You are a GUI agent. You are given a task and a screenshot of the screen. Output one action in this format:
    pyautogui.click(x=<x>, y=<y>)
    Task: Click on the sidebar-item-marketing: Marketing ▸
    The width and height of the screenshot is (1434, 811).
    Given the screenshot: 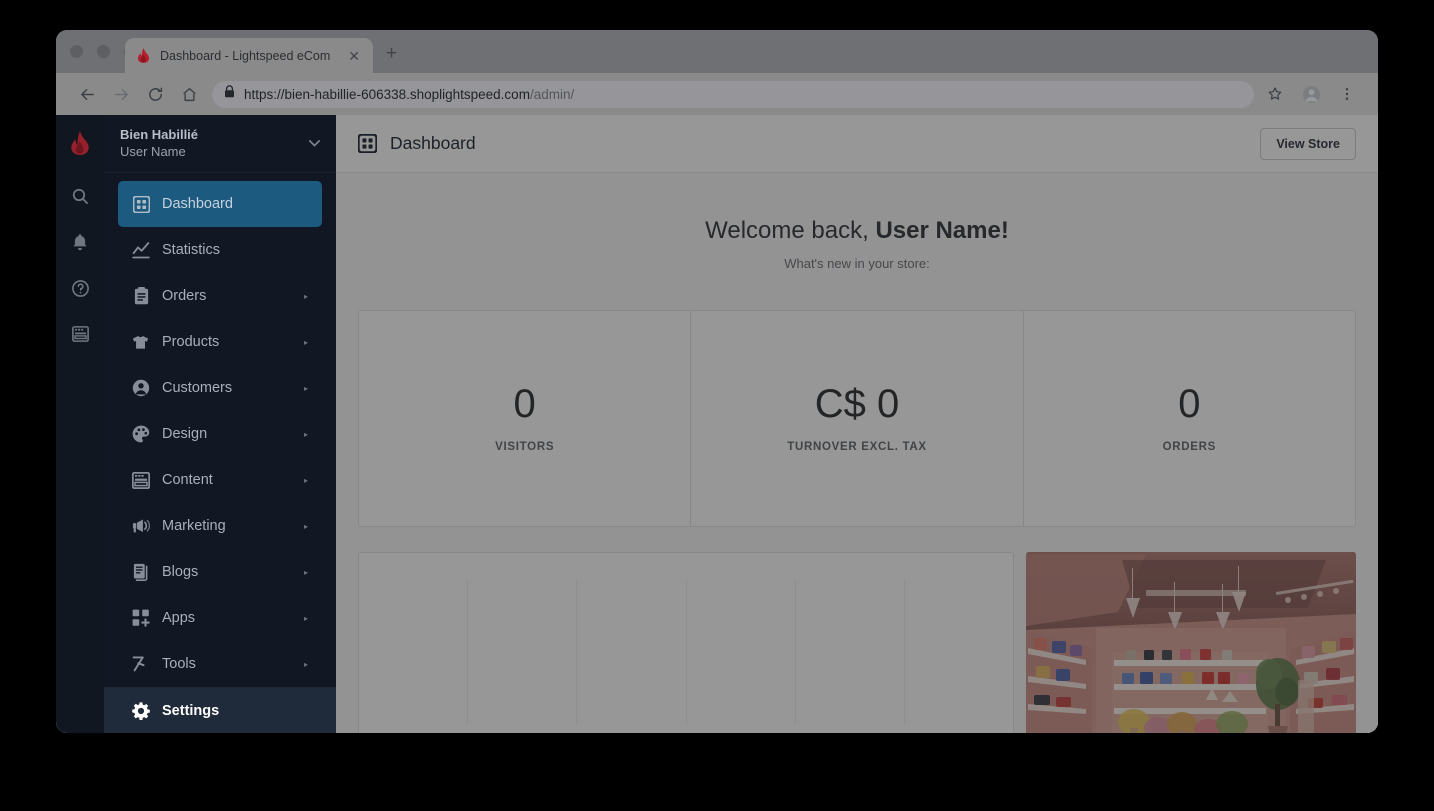 What is the action you would take?
    pyautogui.click(x=220, y=526)
    